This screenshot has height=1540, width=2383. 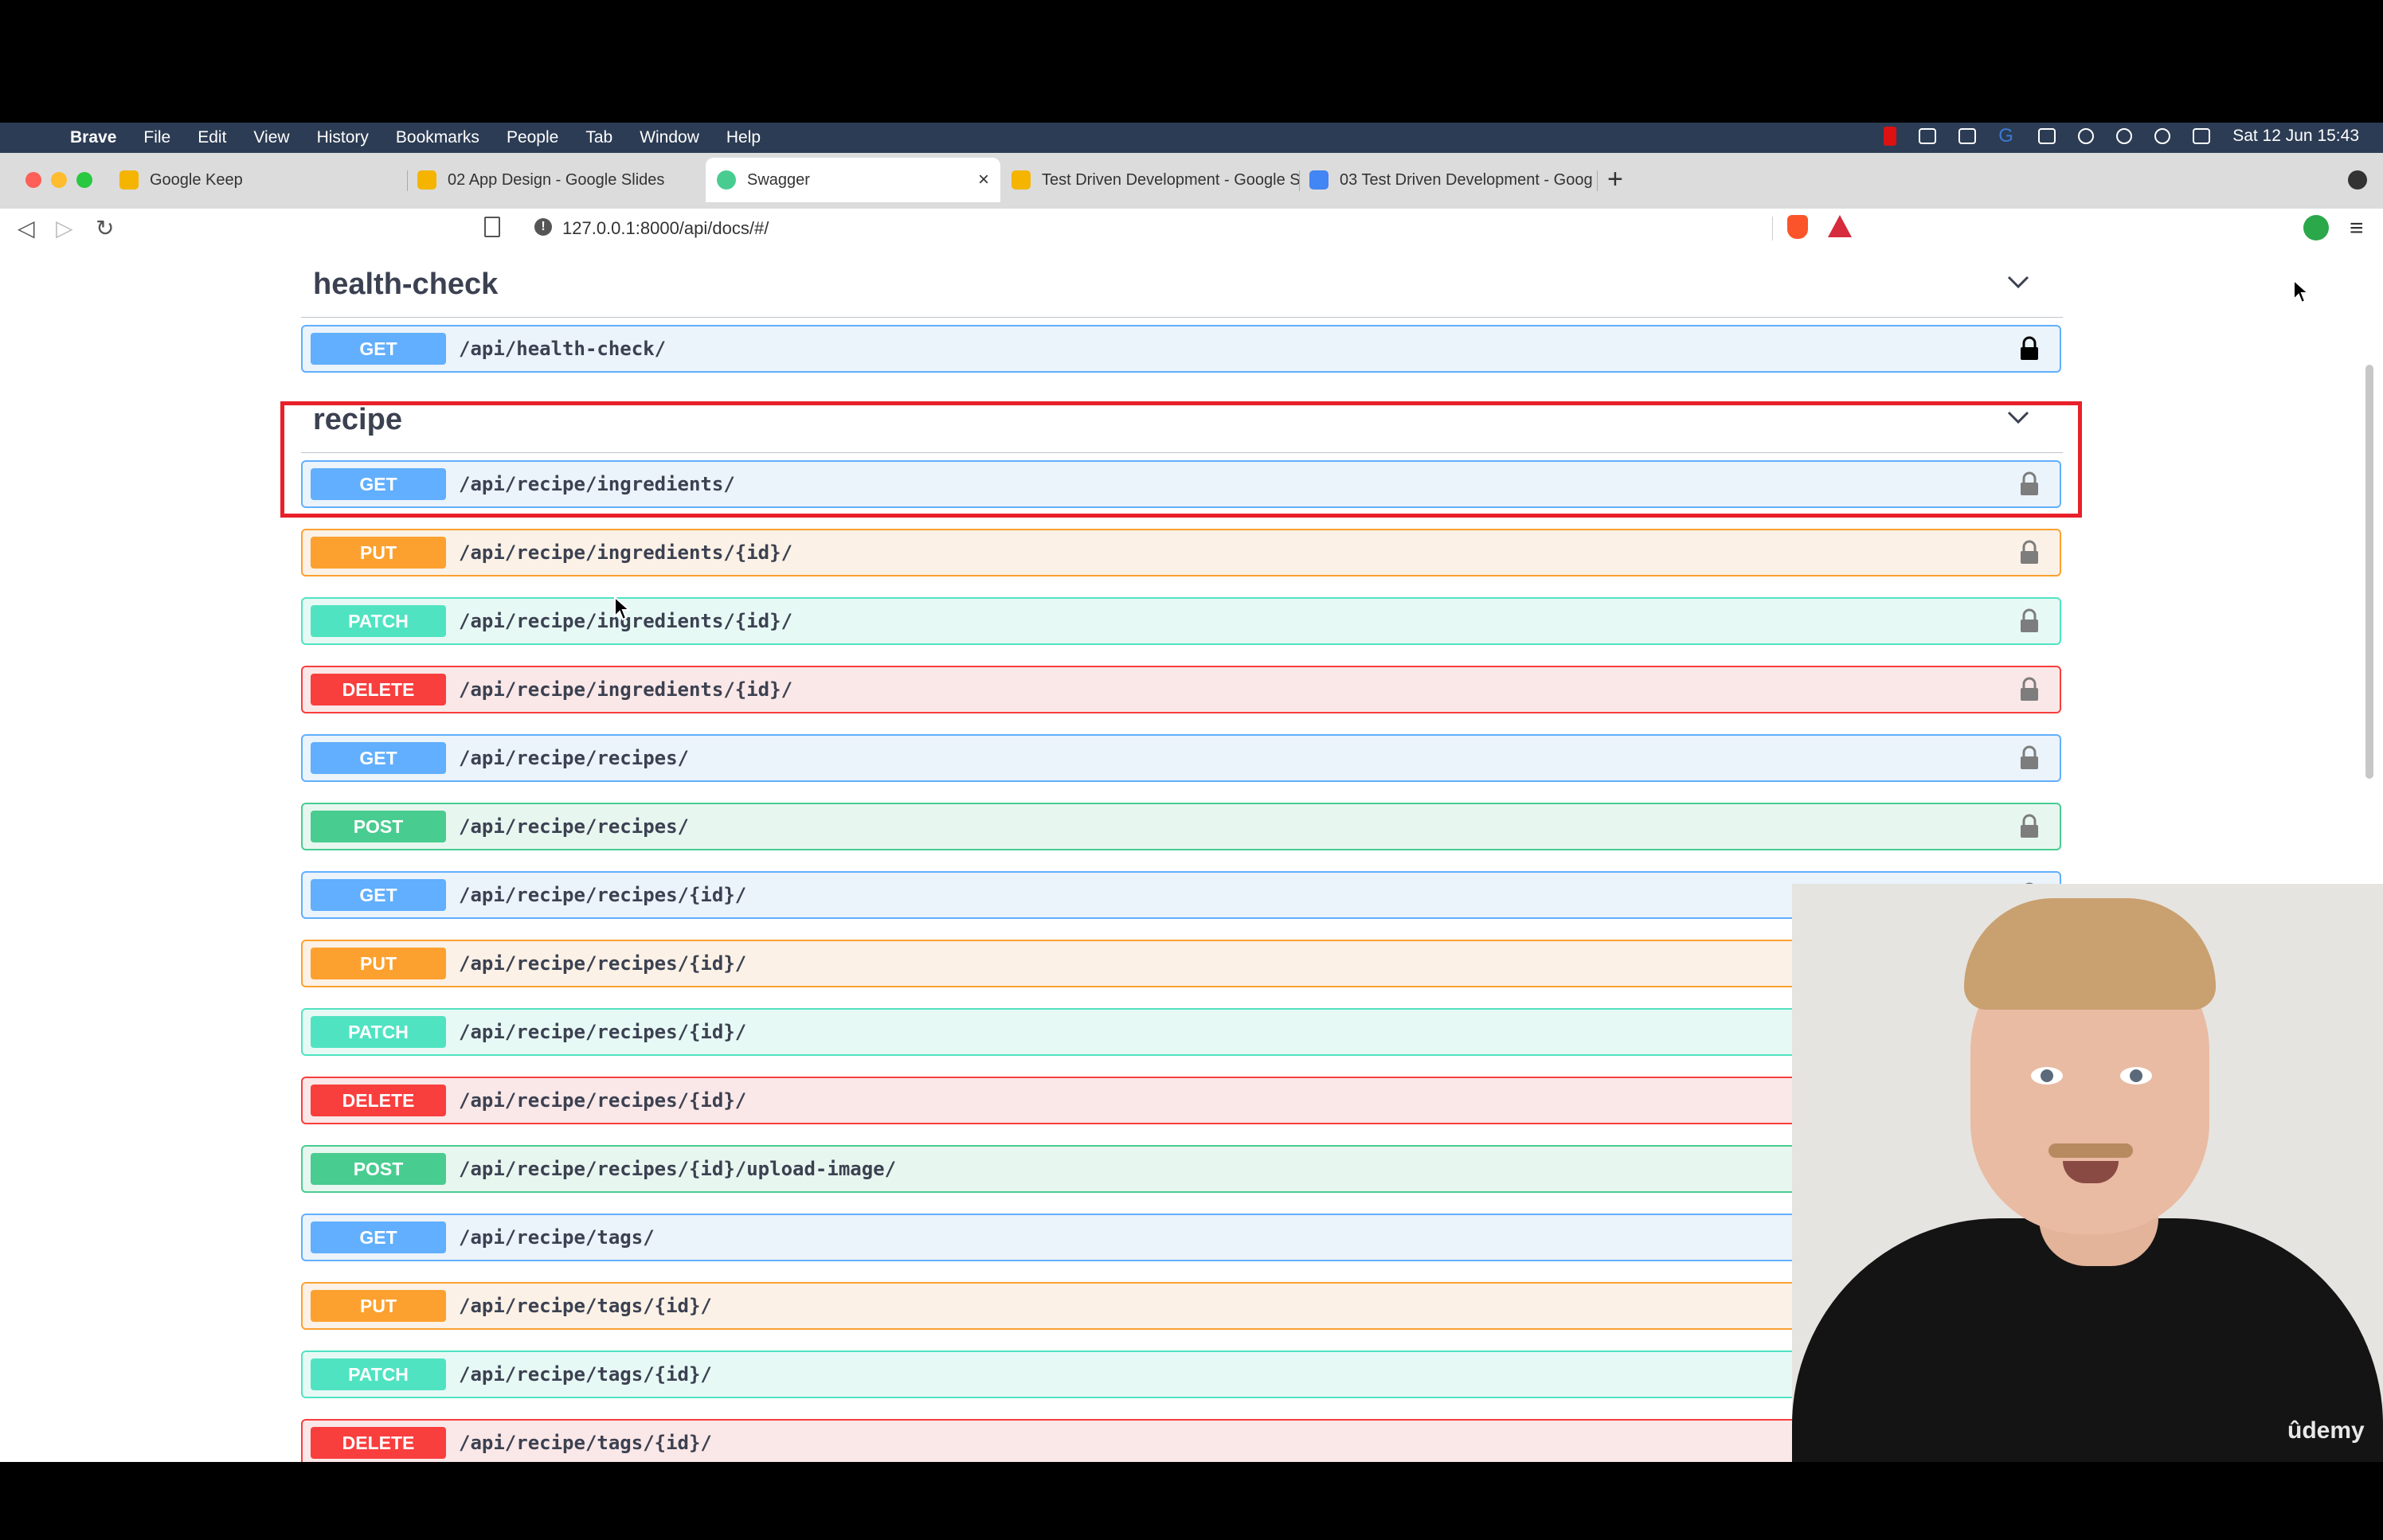 What do you see at coordinates (2357, 228) in the screenshot?
I see `browser-menu-icon: ≡` at bounding box center [2357, 228].